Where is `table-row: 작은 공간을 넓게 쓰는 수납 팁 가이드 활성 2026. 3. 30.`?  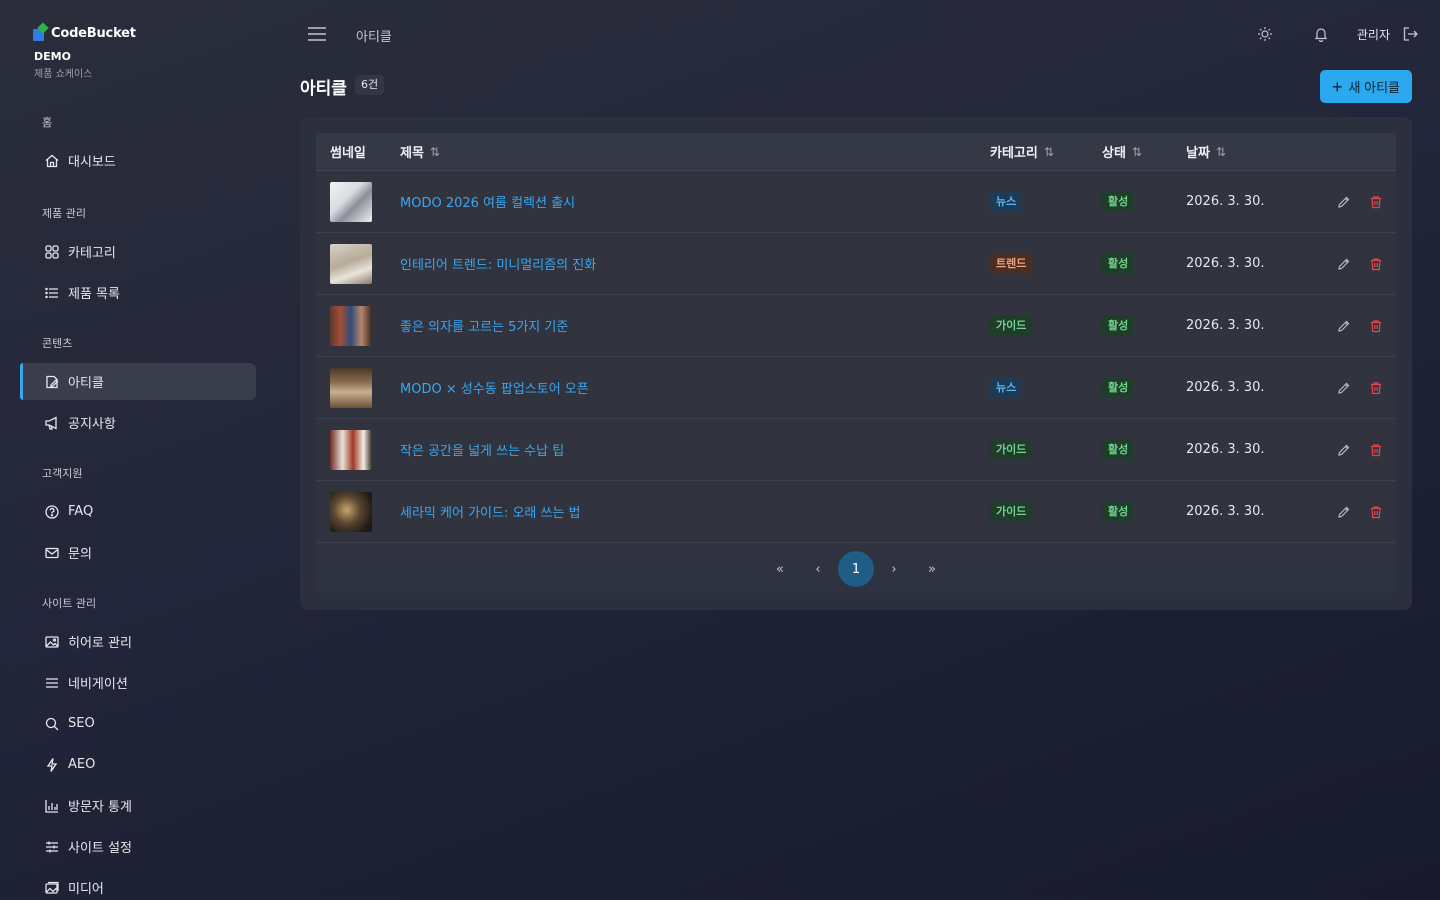
table-row: 작은 공간을 넓게 쓰는 수납 팁 가이드 활성 2026. 3. 30. is located at coordinates (856, 450).